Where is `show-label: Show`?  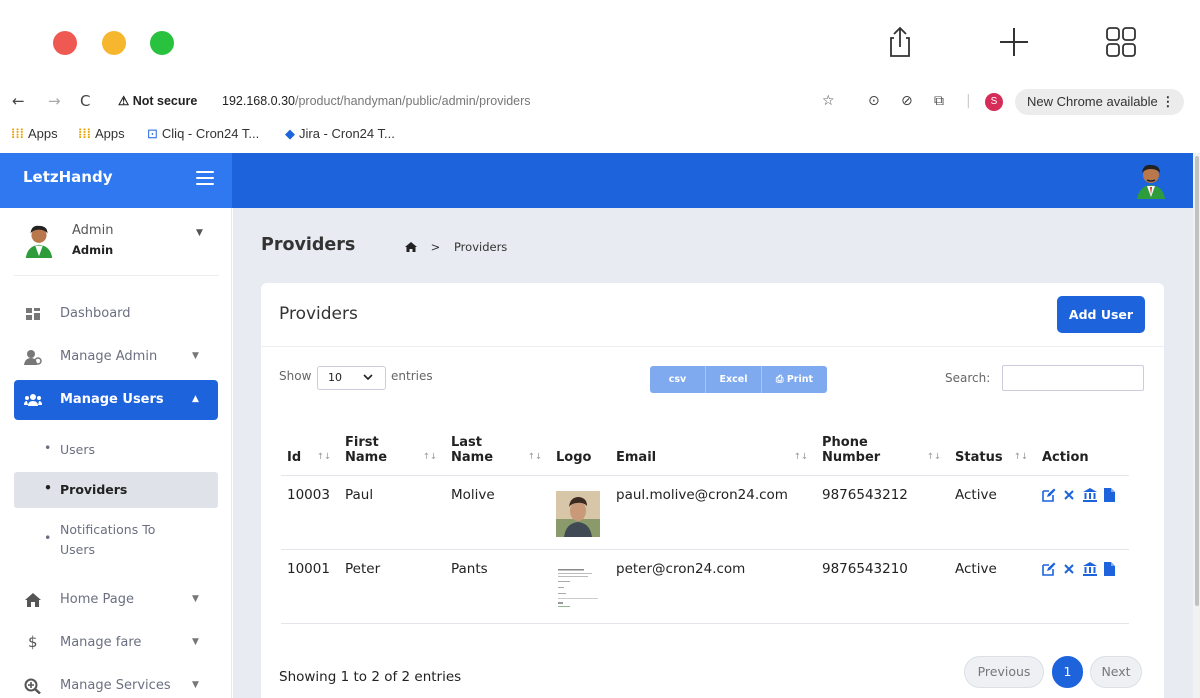
show-label: Show is located at coordinates (295, 376).